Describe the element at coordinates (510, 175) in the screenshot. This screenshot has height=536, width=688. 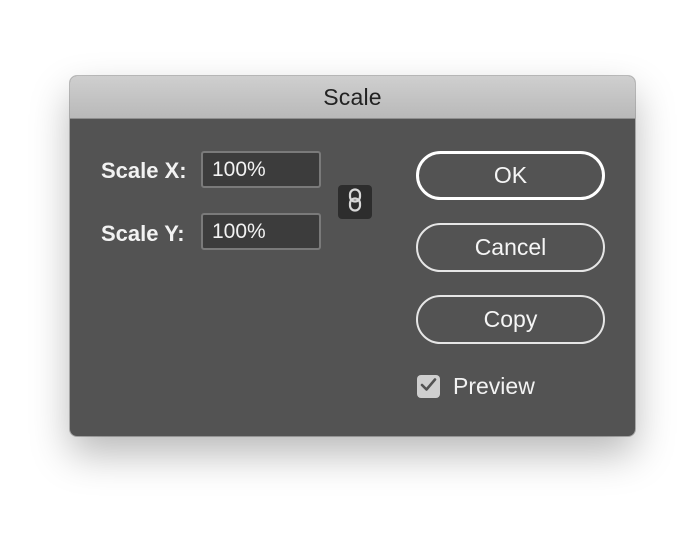
I see `ok-button: OK` at that location.